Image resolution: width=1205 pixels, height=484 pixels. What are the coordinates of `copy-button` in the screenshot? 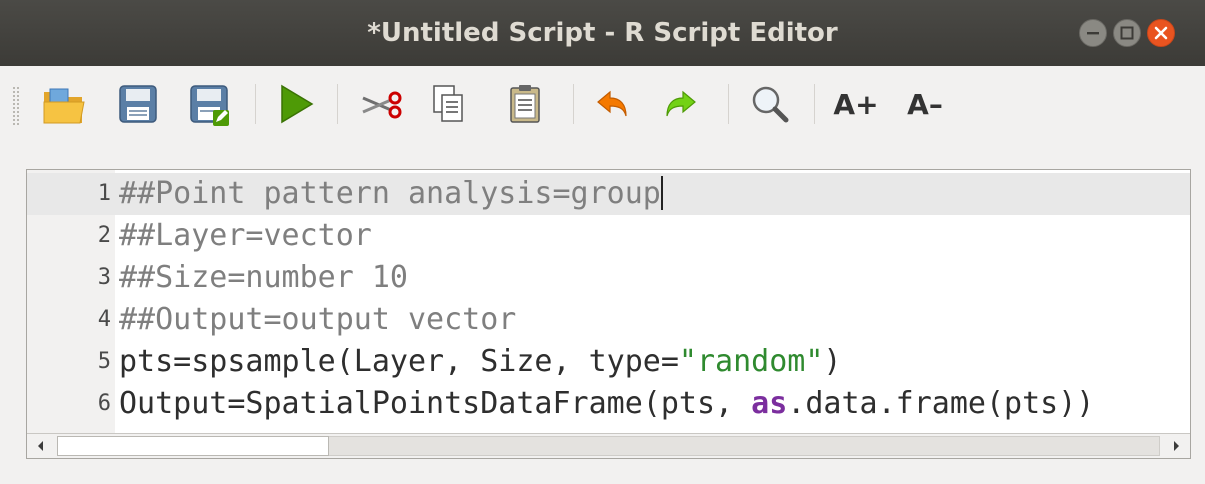 It's located at (448, 104).